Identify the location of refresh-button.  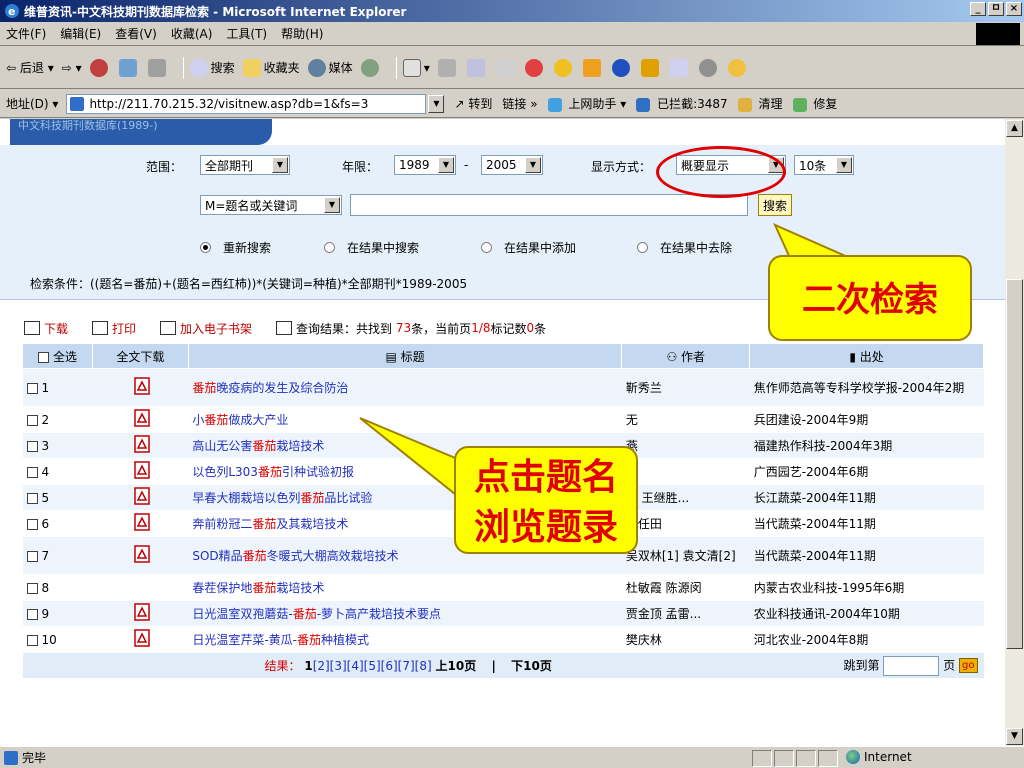
(129, 67).